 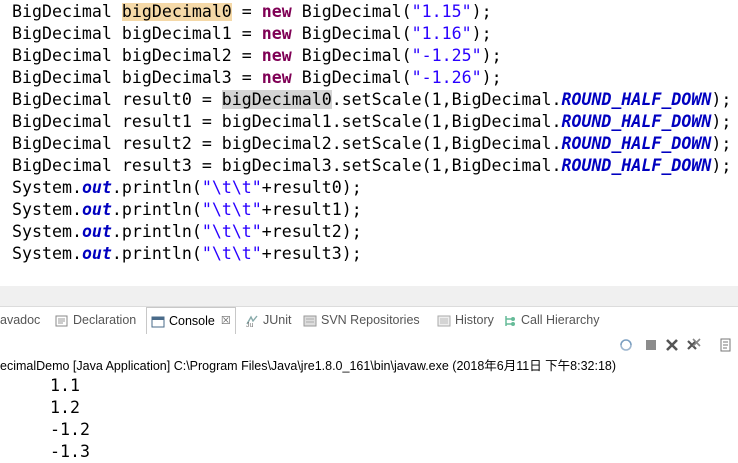 I want to click on code-token: BigDecimal bigDecimal2 =, so click(x=137, y=55).